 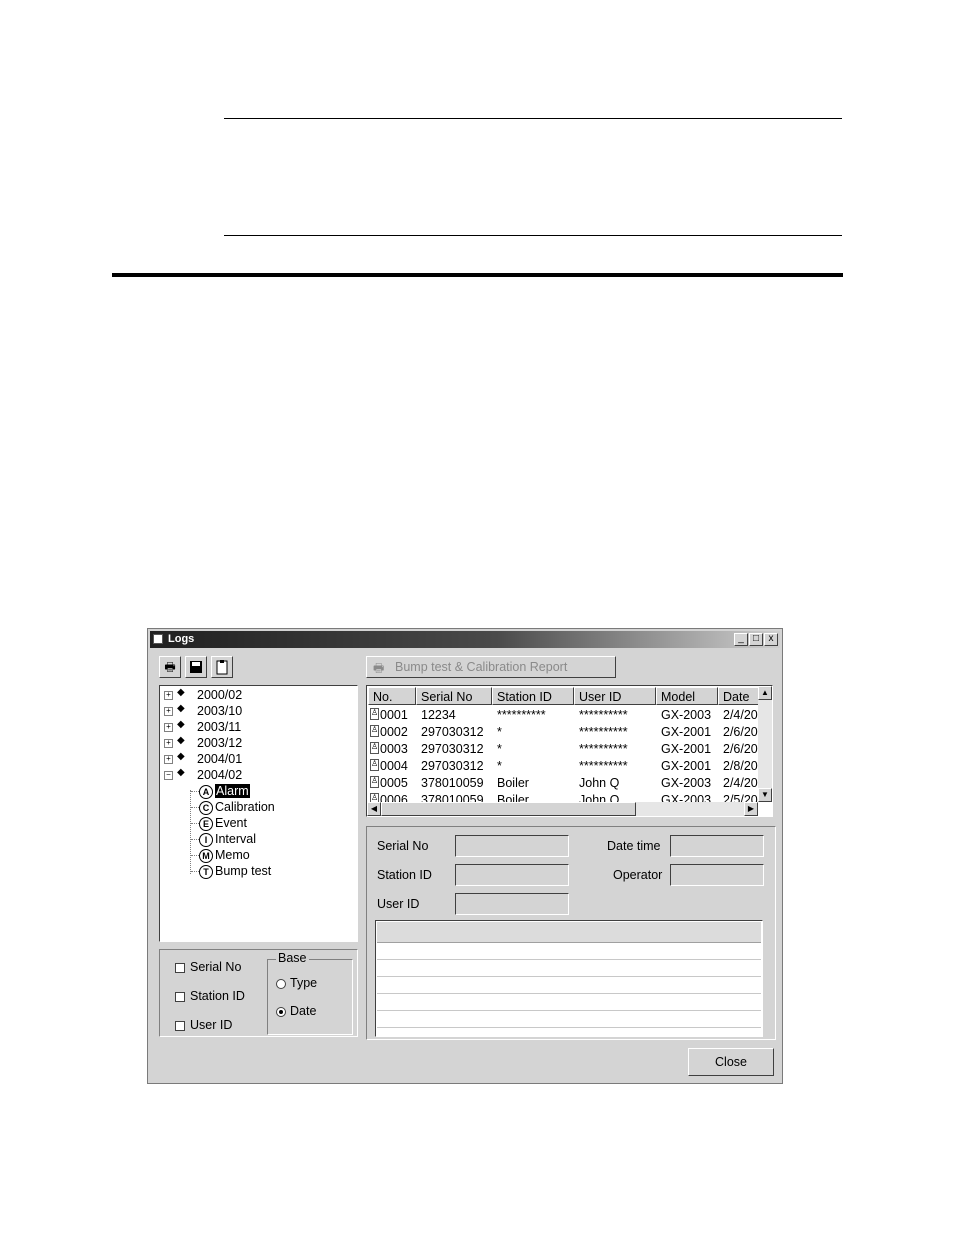 I want to click on tree-folder: 2003/10, so click(x=219, y=711).